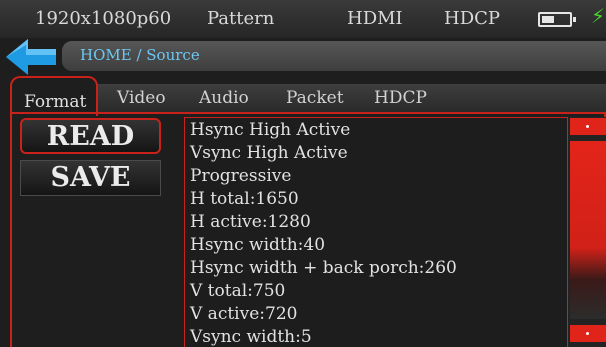  What do you see at coordinates (269, 153) in the screenshot?
I see `list-item: Vsync High Active` at bounding box center [269, 153].